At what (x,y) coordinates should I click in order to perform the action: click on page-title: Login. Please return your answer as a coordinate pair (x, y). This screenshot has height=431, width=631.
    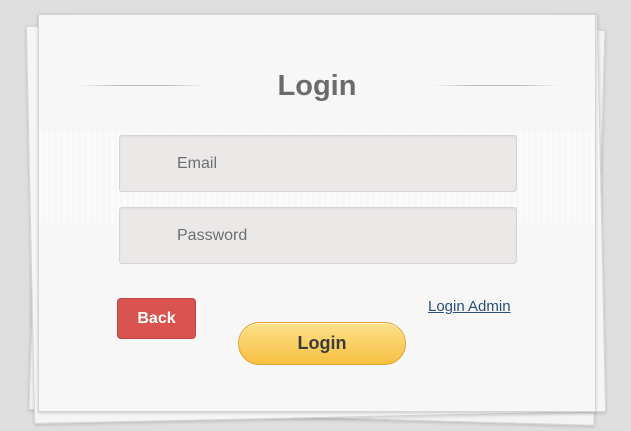
    Looking at the image, I should click on (317, 86).